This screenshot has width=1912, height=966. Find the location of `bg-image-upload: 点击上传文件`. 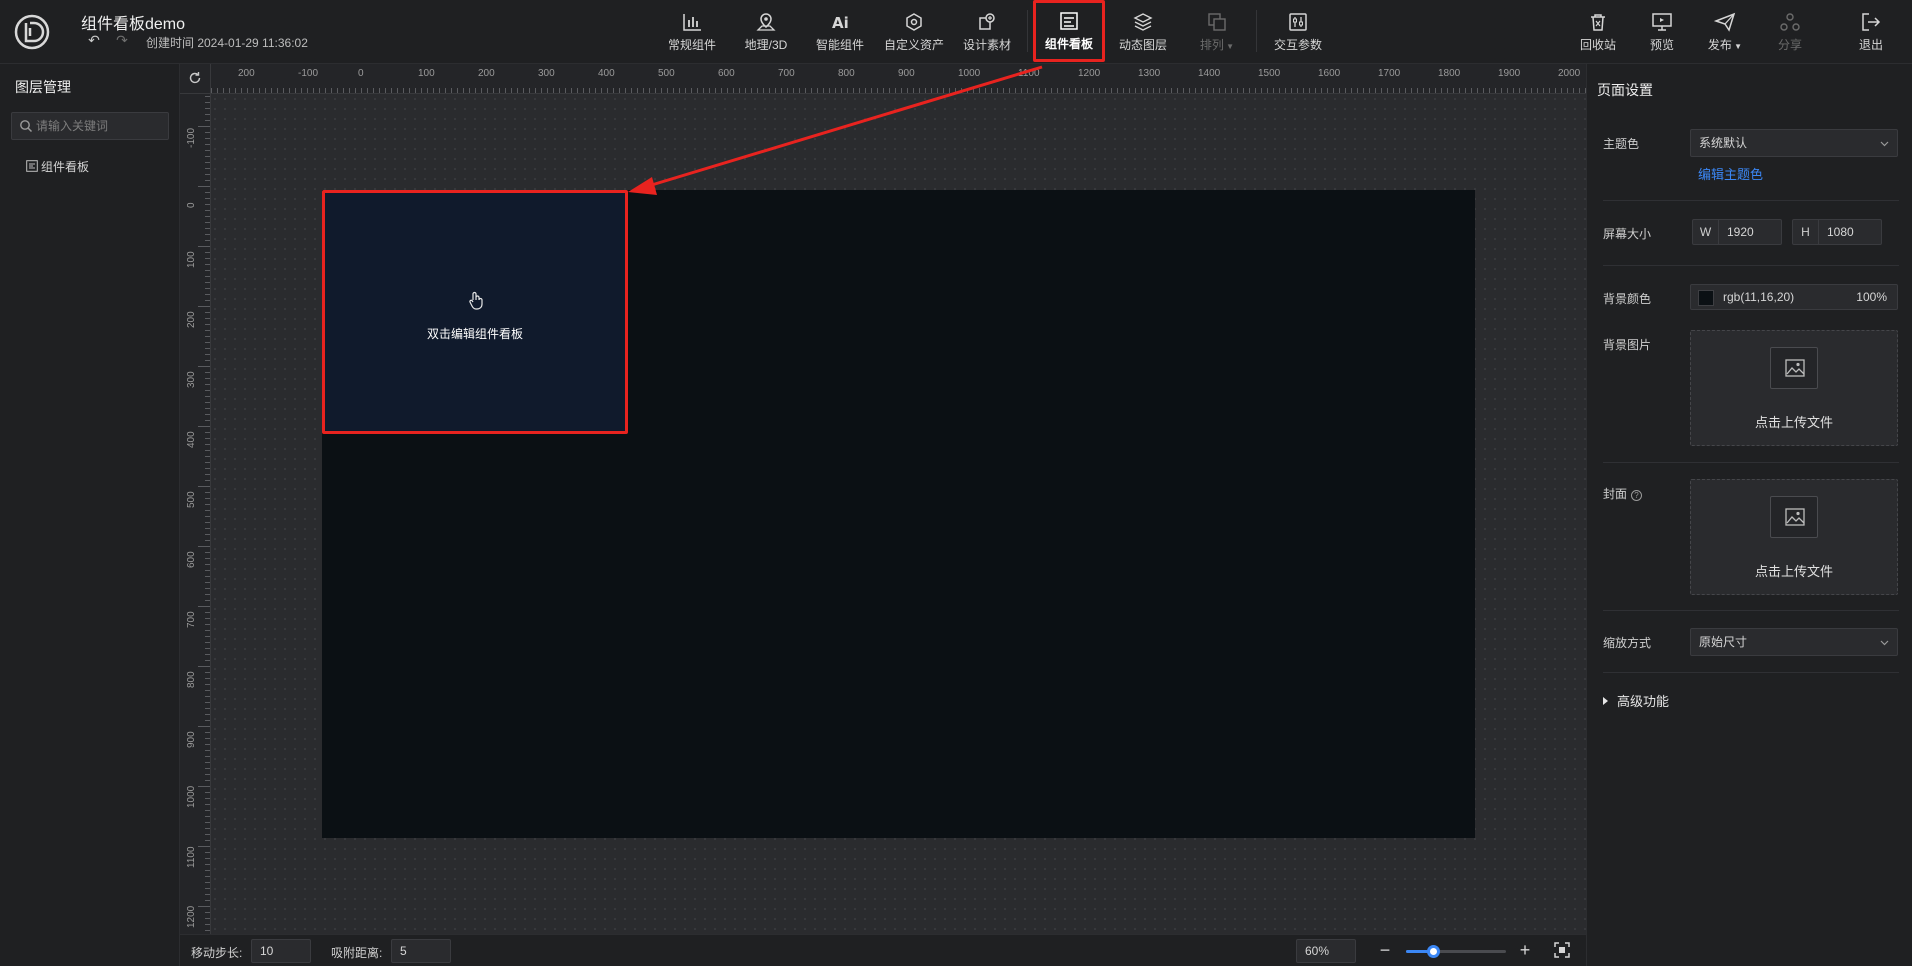

bg-image-upload: 点击上传文件 is located at coordinates (1794, 388).